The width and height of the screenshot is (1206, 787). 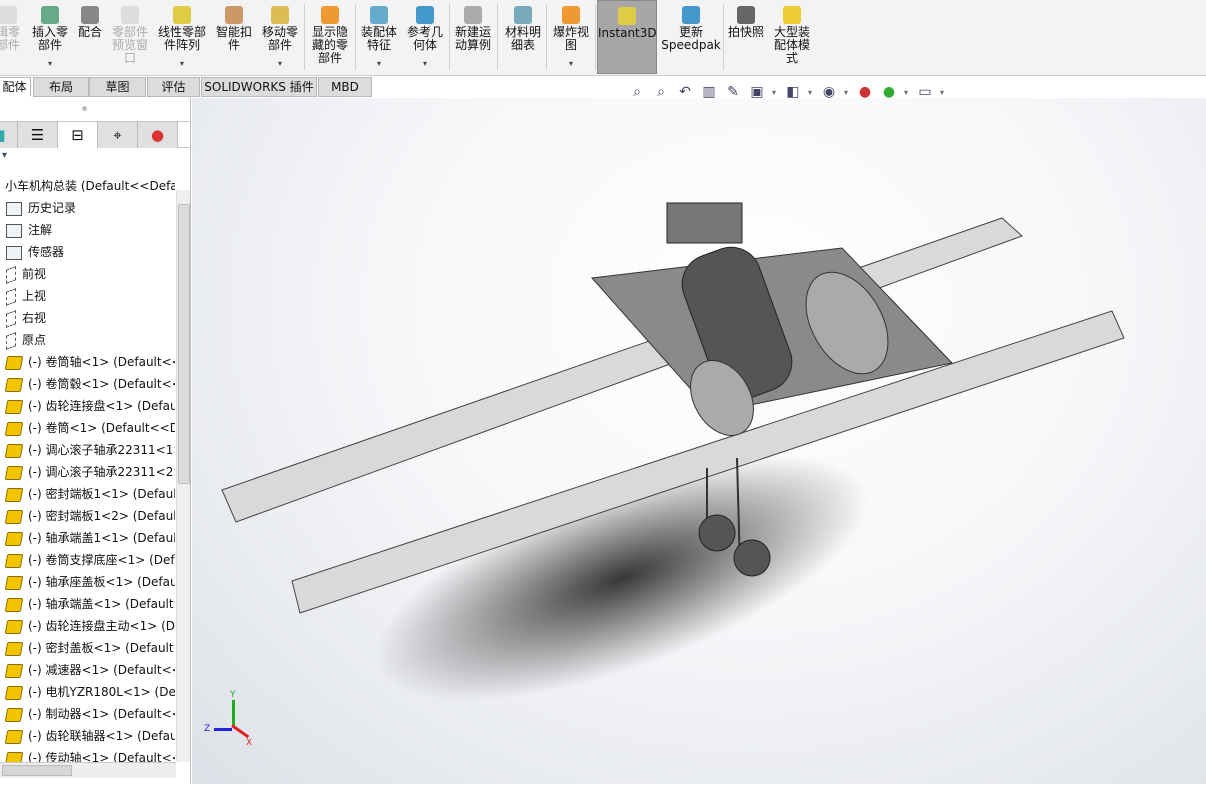 I want to click on tree-item: (-) 传动轴<1> (Default<<, so click(x=87, y=754).